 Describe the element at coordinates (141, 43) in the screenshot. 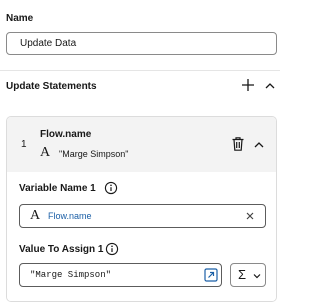

I see `name-input: Update Data` at that location.